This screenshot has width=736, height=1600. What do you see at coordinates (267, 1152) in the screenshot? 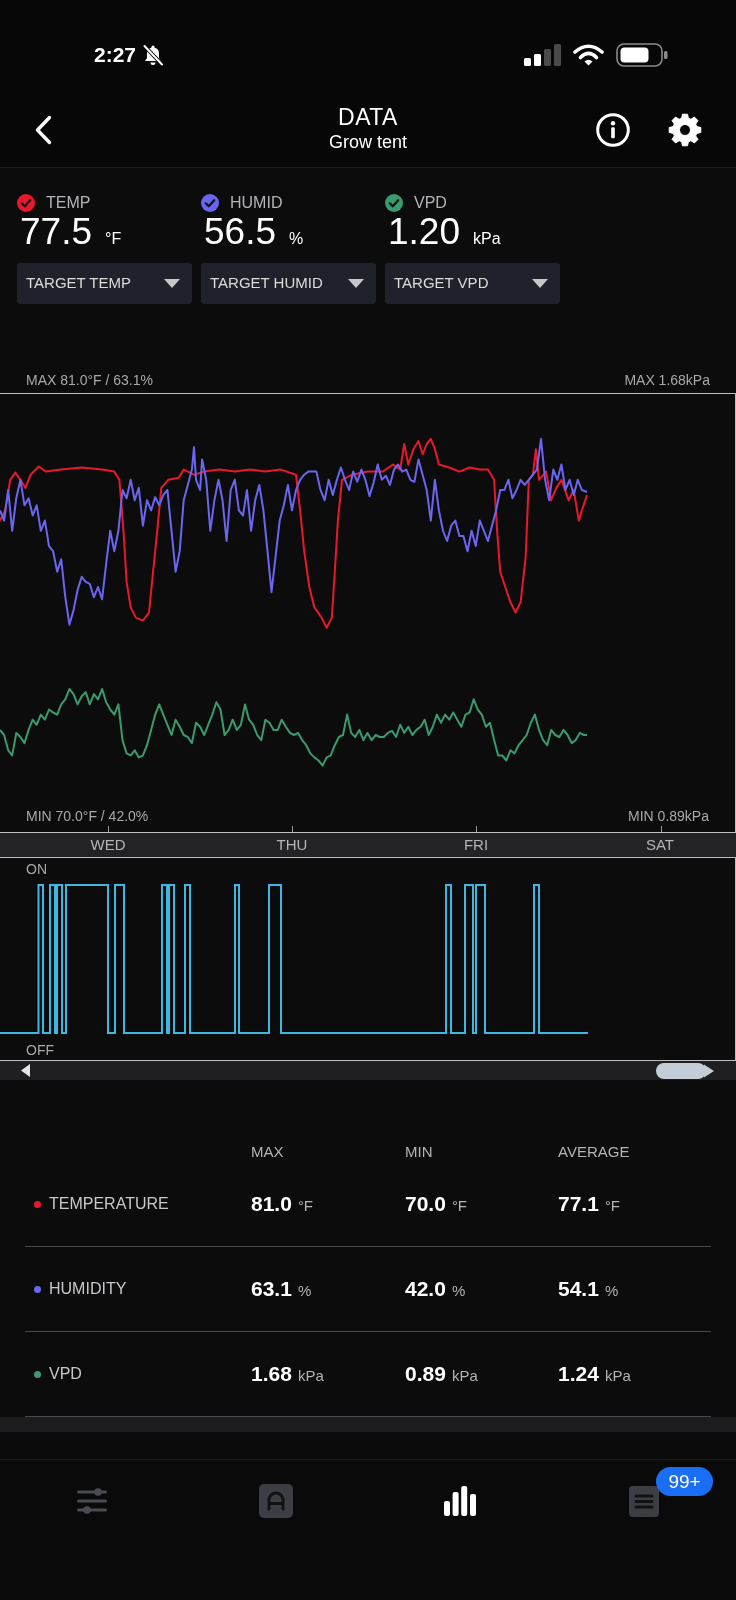
I see `column-header: MAX` at bounding box center [267, 1152].